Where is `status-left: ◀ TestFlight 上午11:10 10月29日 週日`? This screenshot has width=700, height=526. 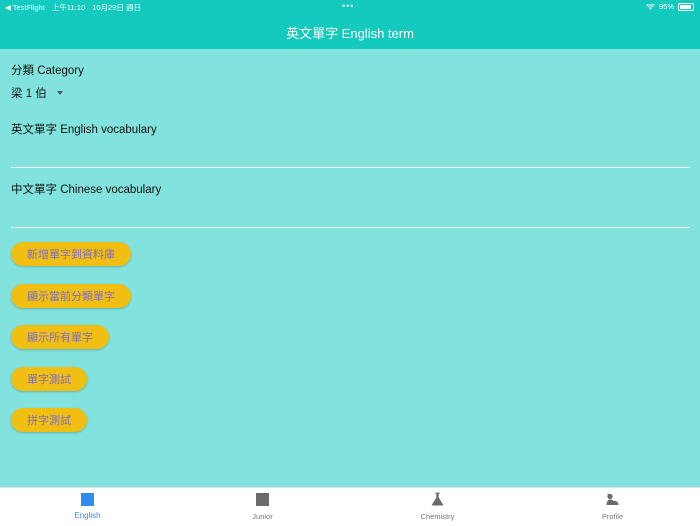 status-left: ◀ TestFlight 上午11:10 10月29日 週日 is located at coordinates (75, 7).